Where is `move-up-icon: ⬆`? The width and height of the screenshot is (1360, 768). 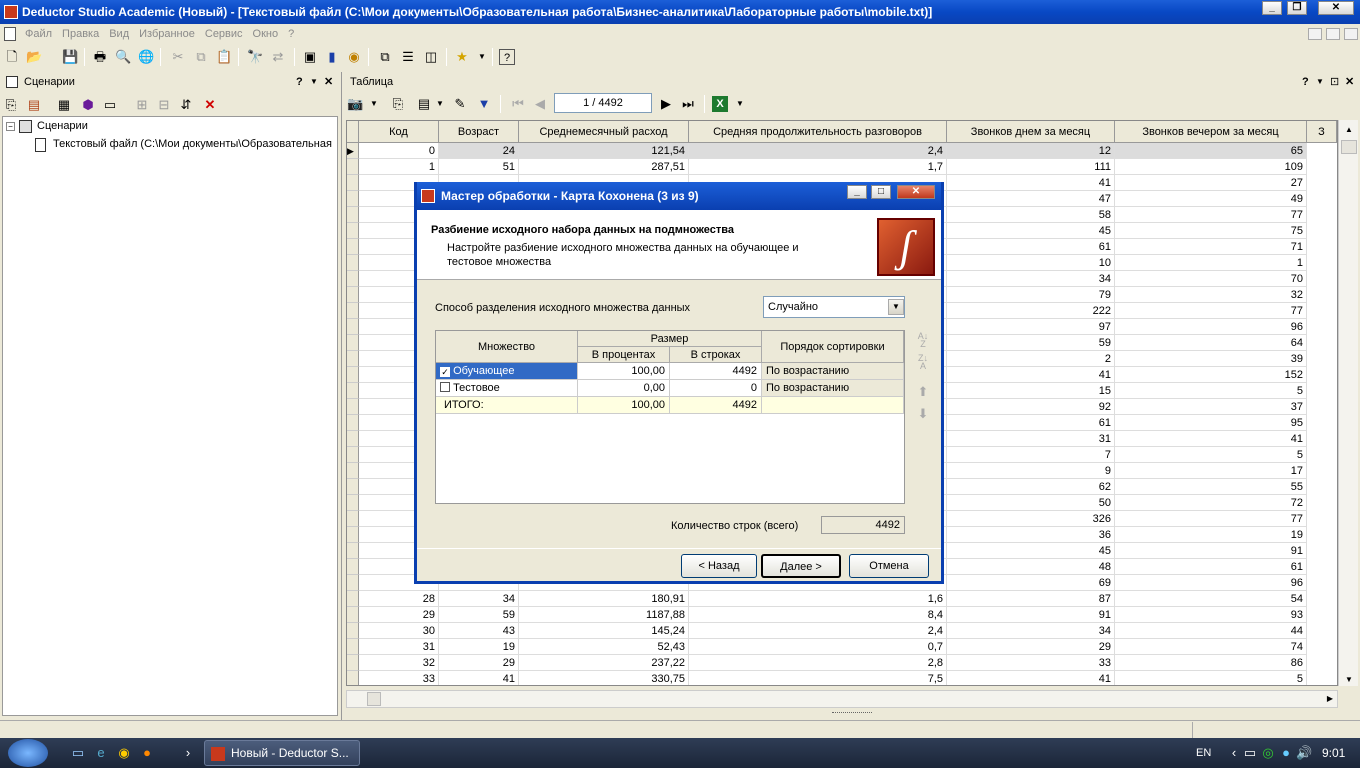
move-up-icon: ⬆ is located at coordinates (923, 392).